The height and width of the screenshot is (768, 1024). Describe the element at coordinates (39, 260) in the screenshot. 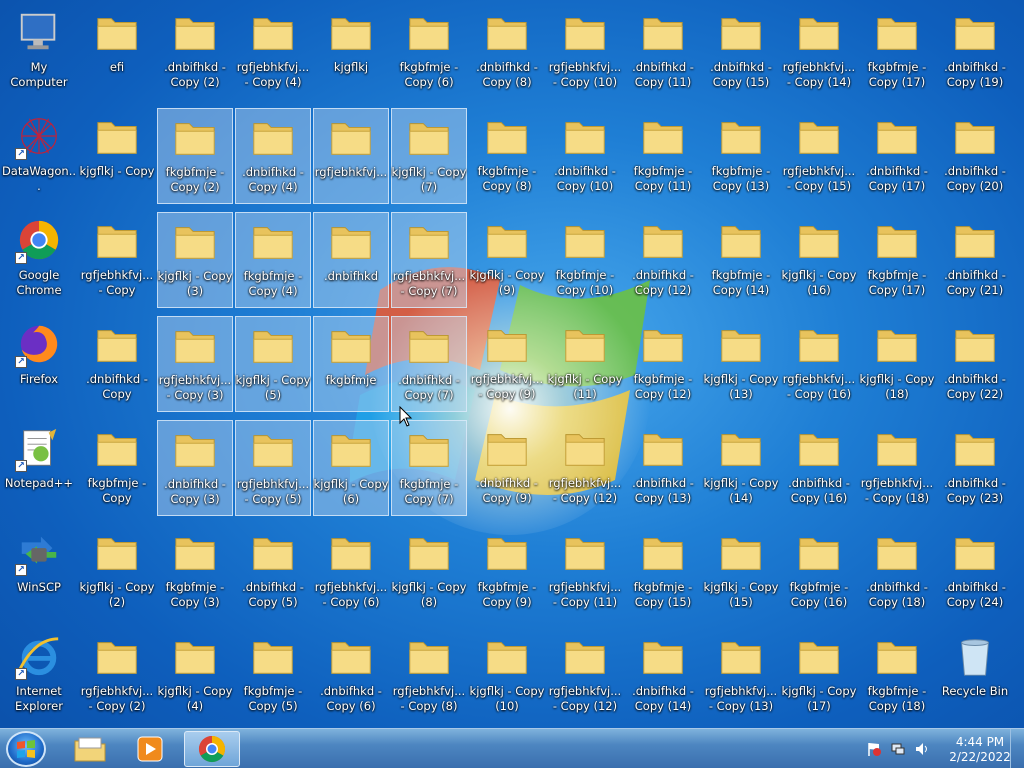

I see `desktop-icon-chrome: ↗ Google Chrome` at that location.